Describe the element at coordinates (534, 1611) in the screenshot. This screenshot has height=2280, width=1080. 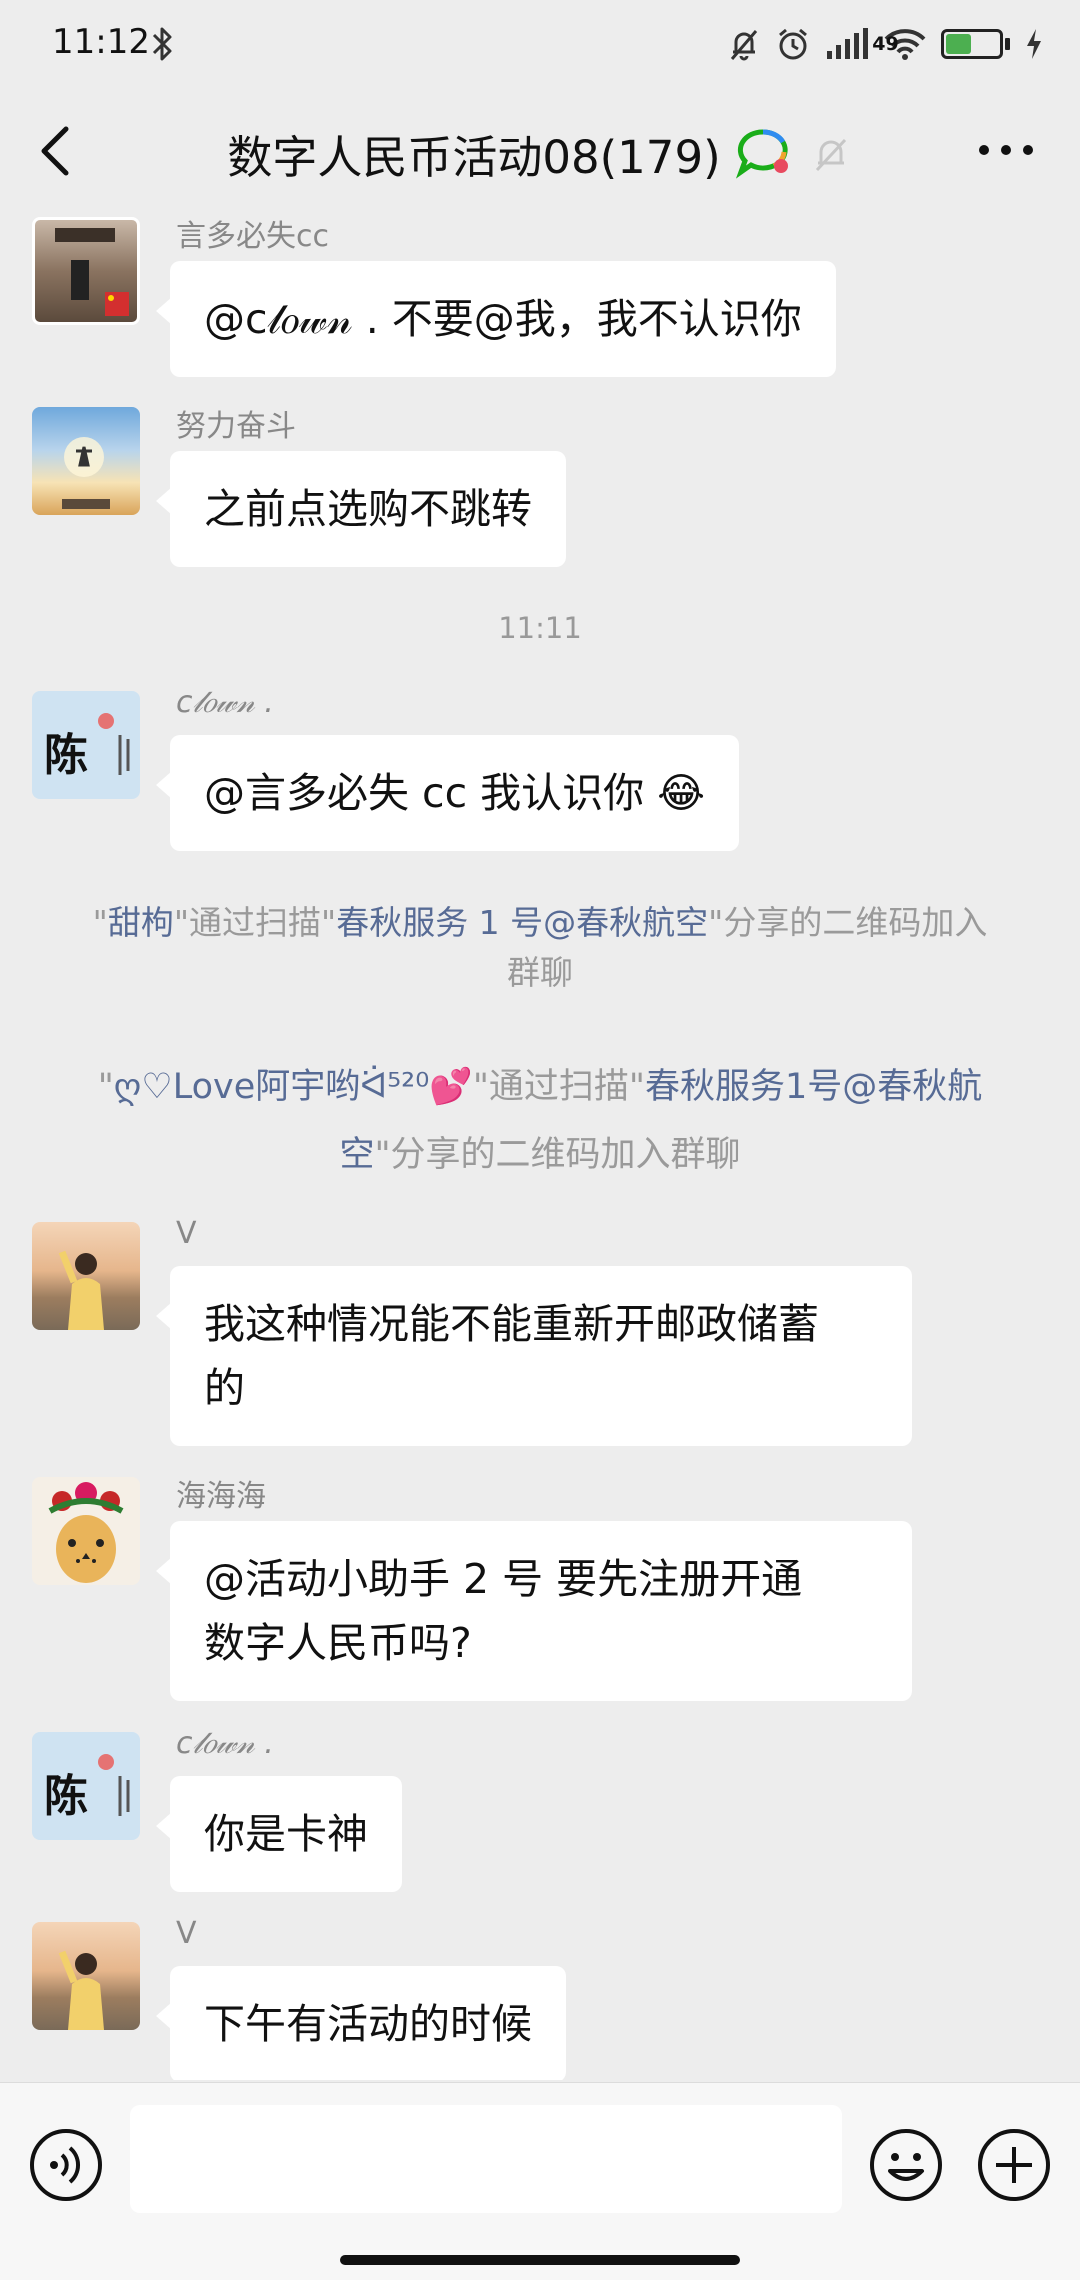
I see `message-bubble: @活动小助手 2 号 要先注册开通 数字人民币吗?` at that location.